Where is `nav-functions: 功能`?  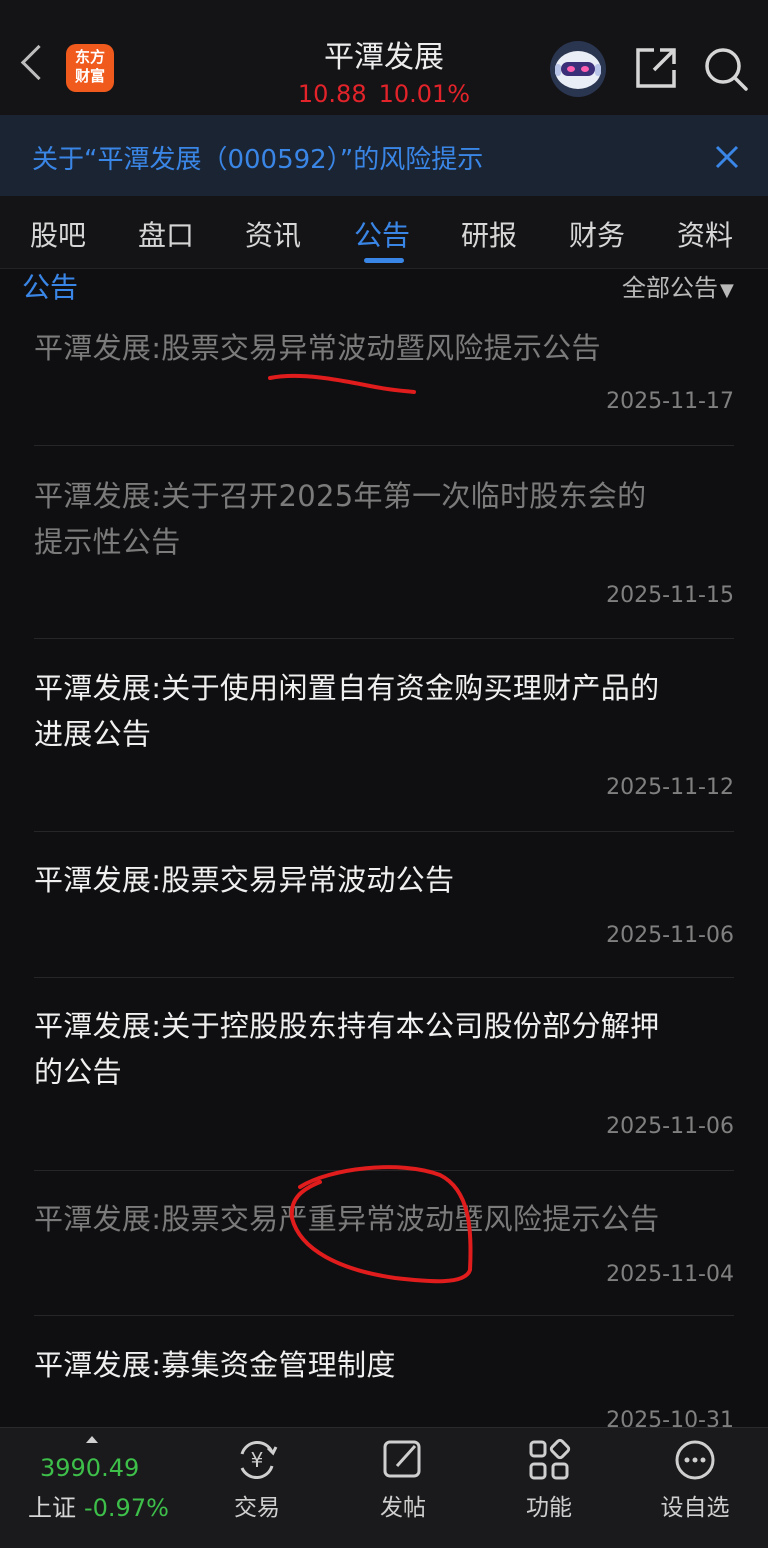
nav-functions: 功能 is located at coordinates (549, 1480).